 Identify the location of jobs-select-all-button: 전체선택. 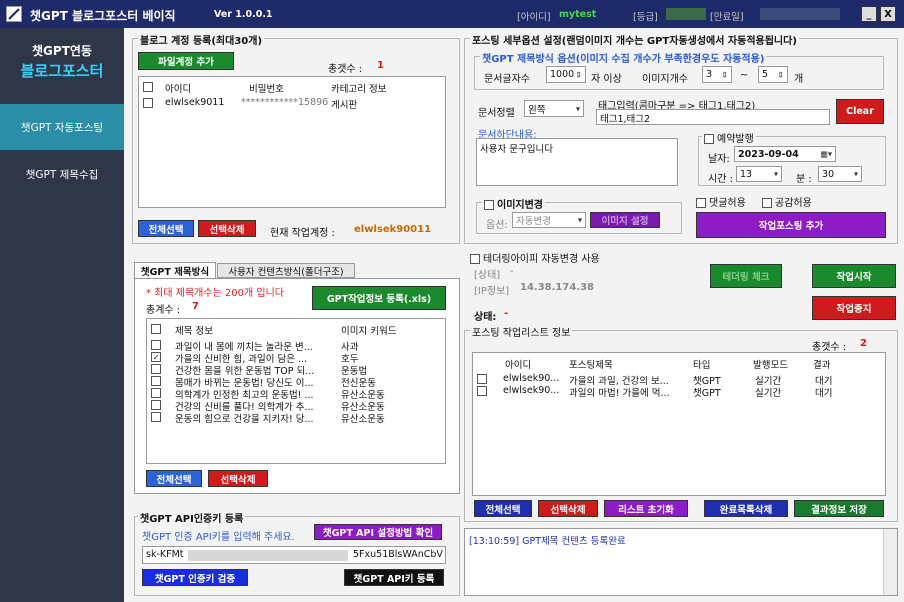
(503, 508).